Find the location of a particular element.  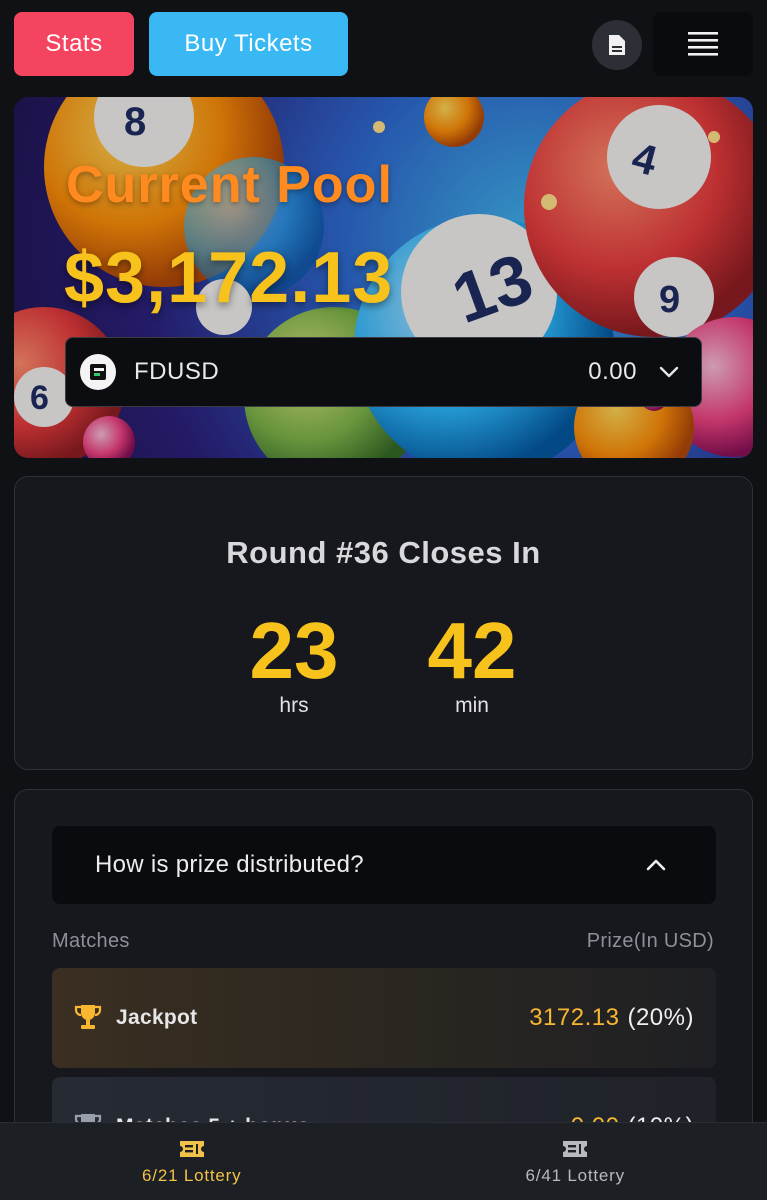

prize-row-amount: 3172.13 is located at coordinates (574, 1017).